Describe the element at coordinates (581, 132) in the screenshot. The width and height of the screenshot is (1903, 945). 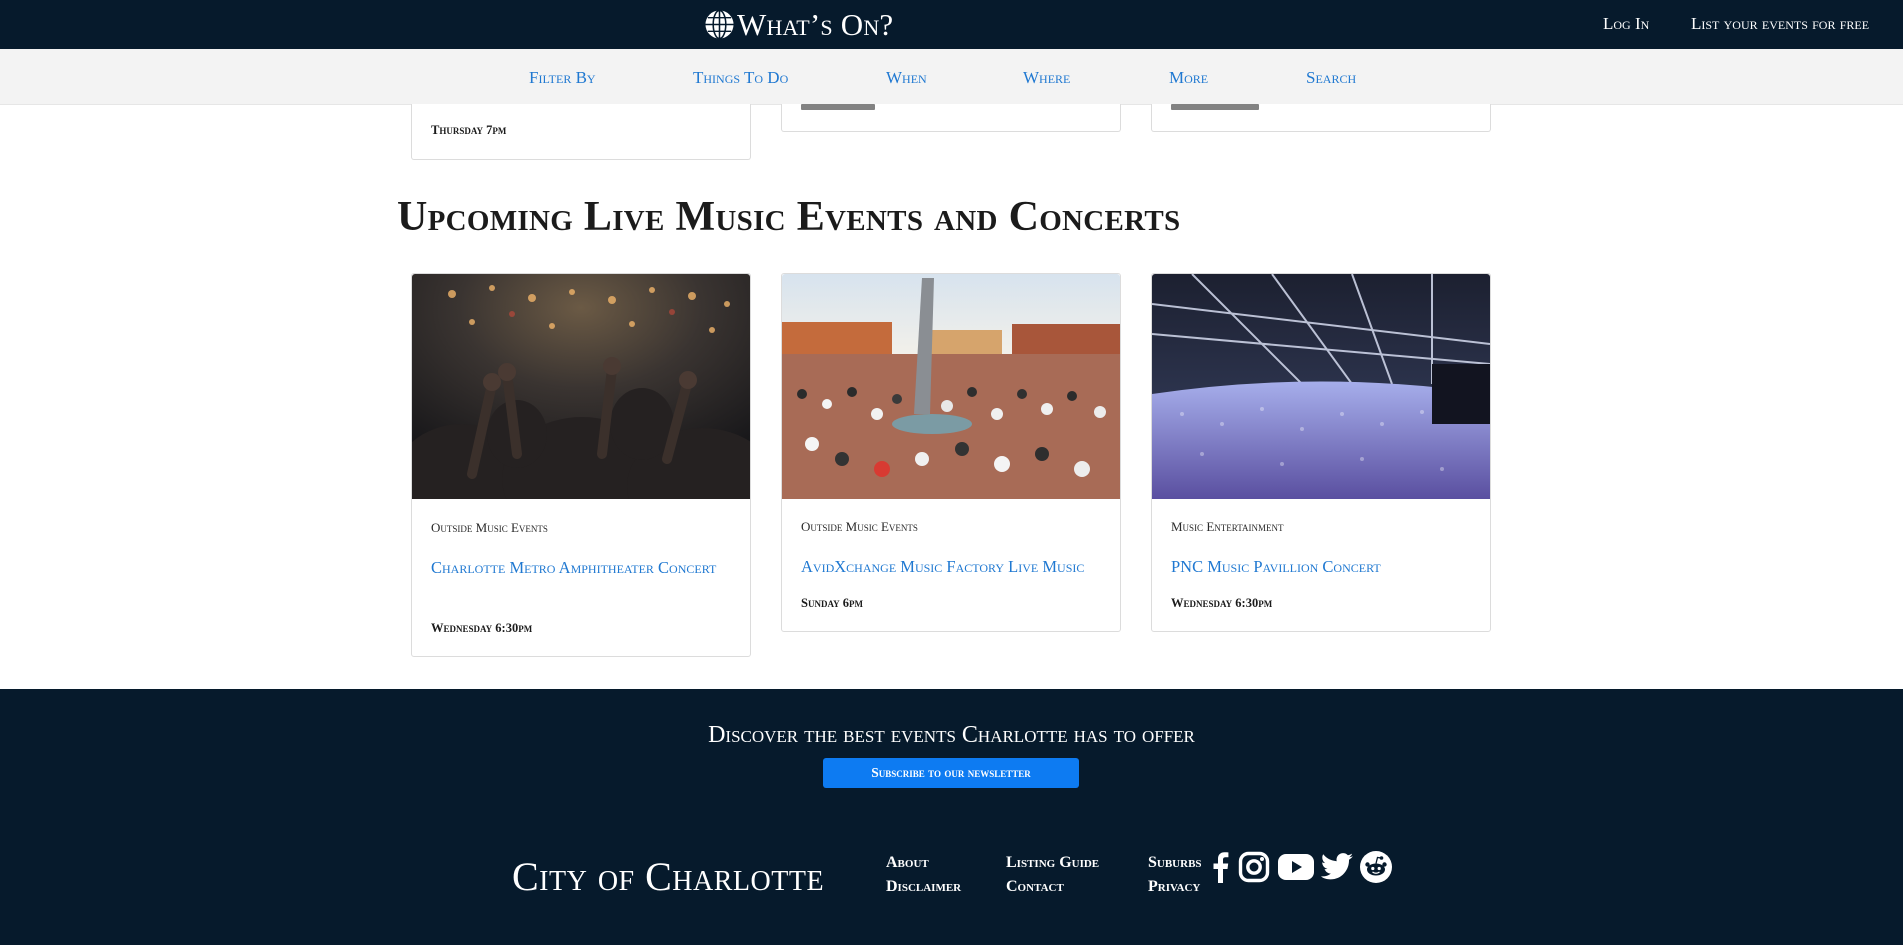
I see `event-card-previous-1: Thursday 7pm` at that location.